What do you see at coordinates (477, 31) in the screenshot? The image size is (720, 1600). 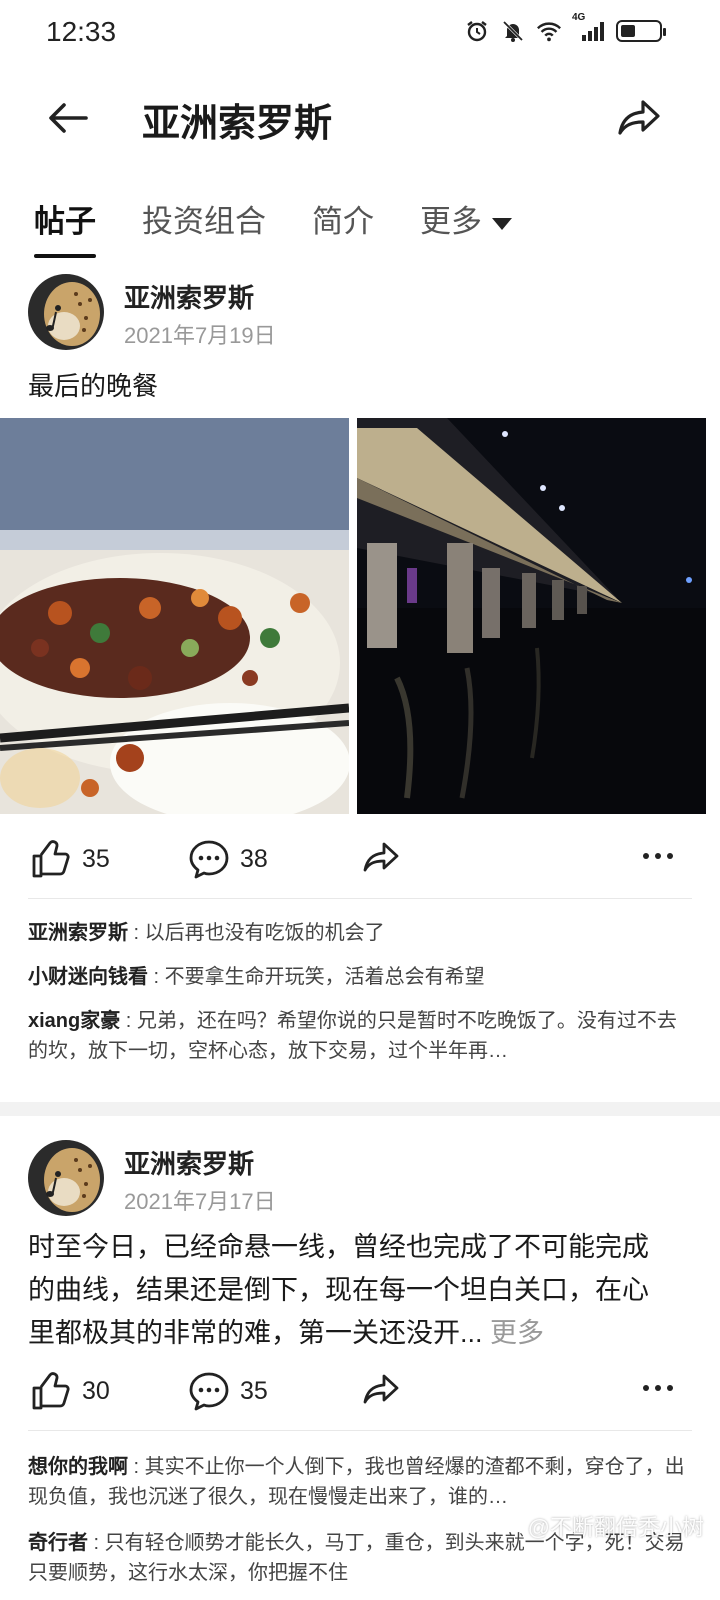 I see `alarm-icon` at bounding box center [477, 31].